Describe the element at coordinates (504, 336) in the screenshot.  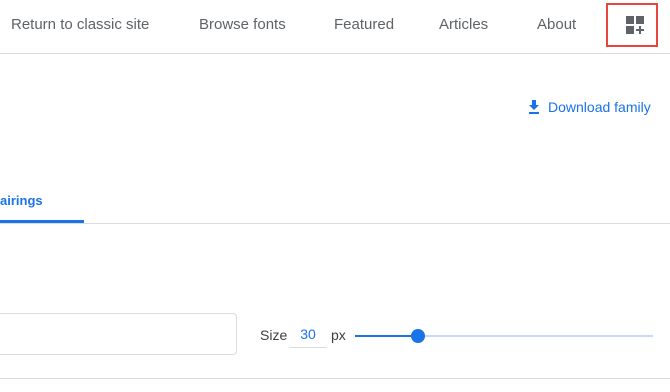
I see `font-size-slider` at that location.